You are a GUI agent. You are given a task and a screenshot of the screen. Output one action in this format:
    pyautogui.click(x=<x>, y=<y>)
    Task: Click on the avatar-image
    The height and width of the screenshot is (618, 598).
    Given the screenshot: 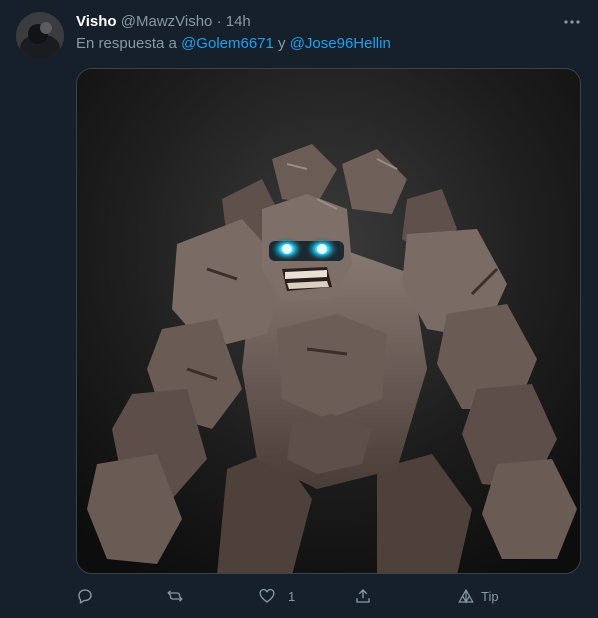 What is the action you would take?
    pyautogui.click(x=40, y=36)
    